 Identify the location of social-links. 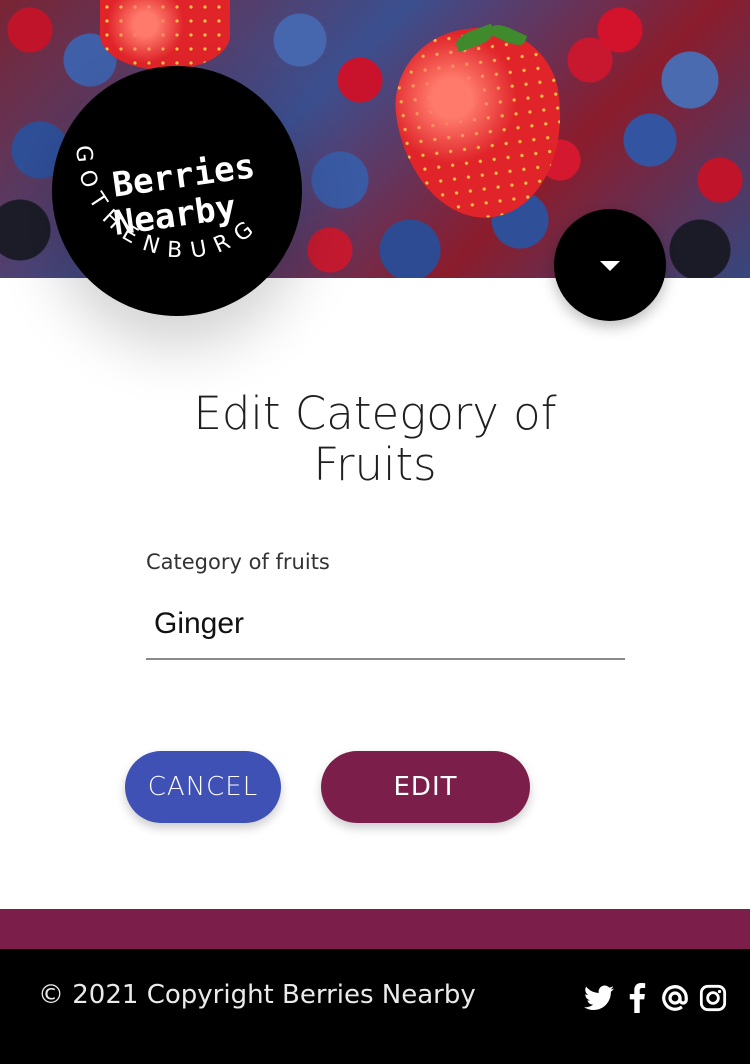
(656, 998).